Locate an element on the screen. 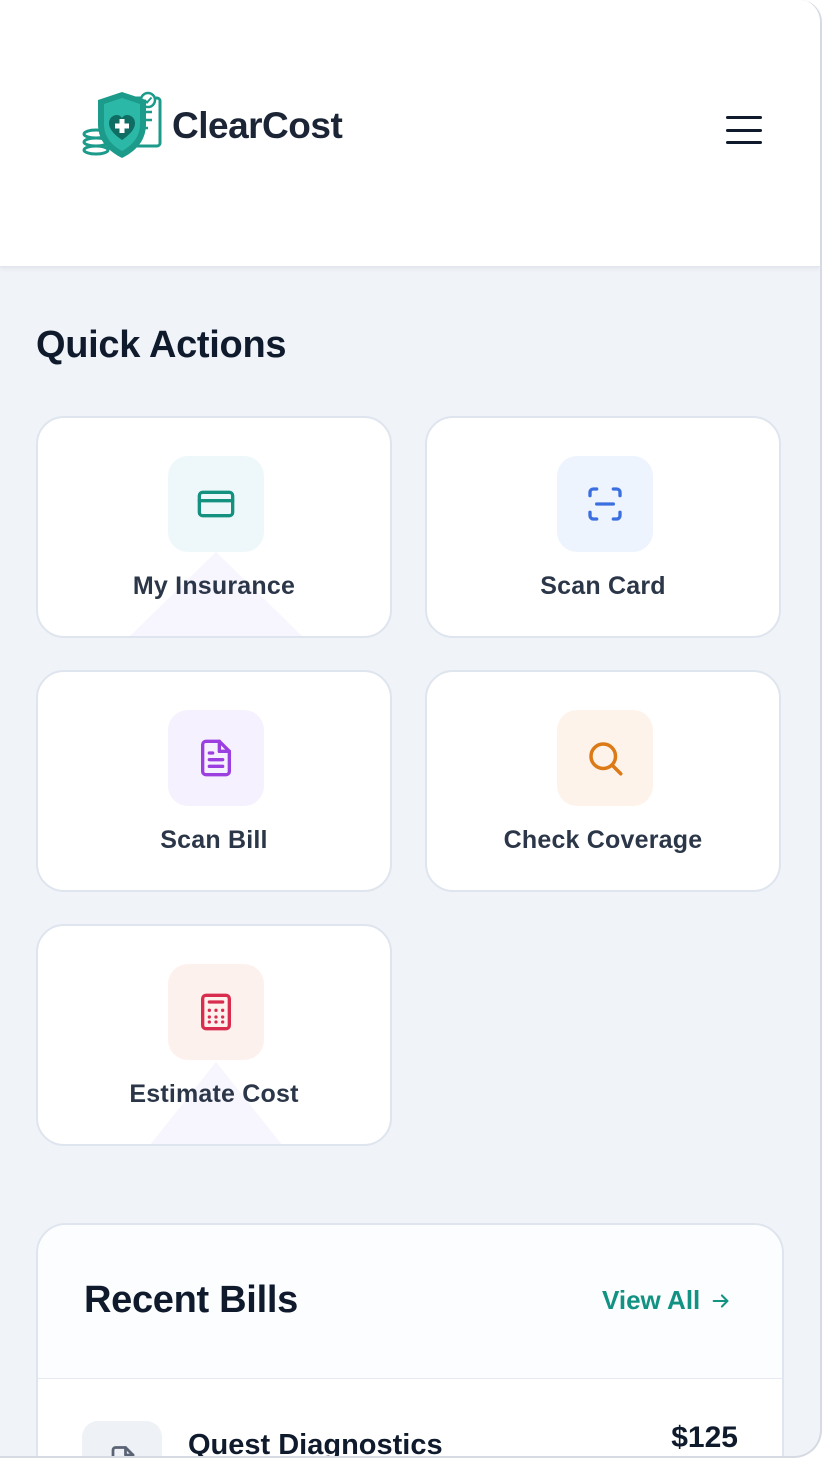 The width and height of the screenshot is (829, 1468). shield-heart-logo-icon is located at coordinates (122, 124).